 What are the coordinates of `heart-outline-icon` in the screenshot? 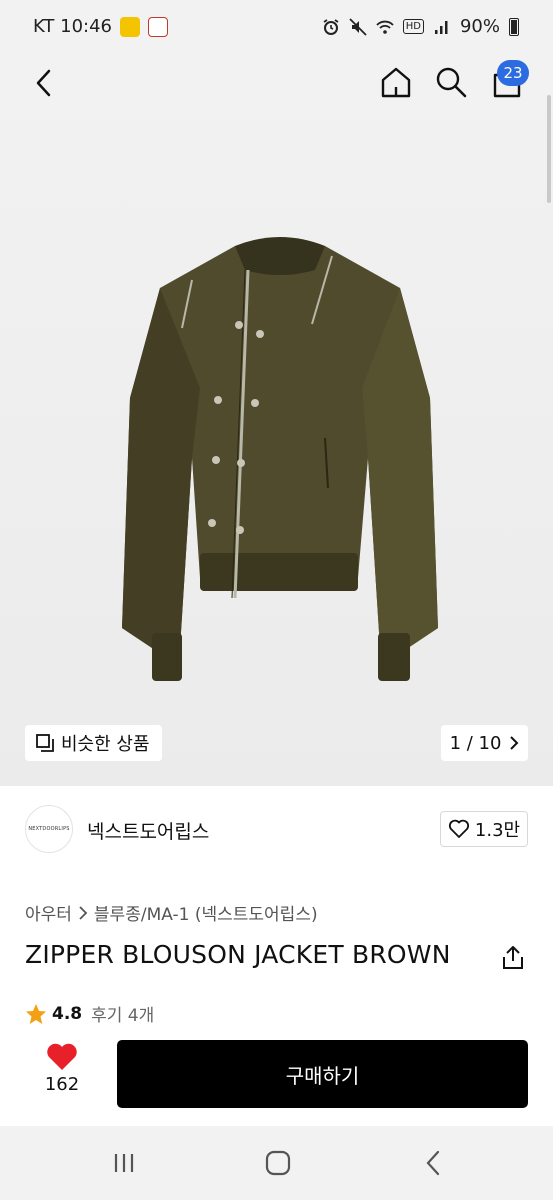 It's located at (458, 828).